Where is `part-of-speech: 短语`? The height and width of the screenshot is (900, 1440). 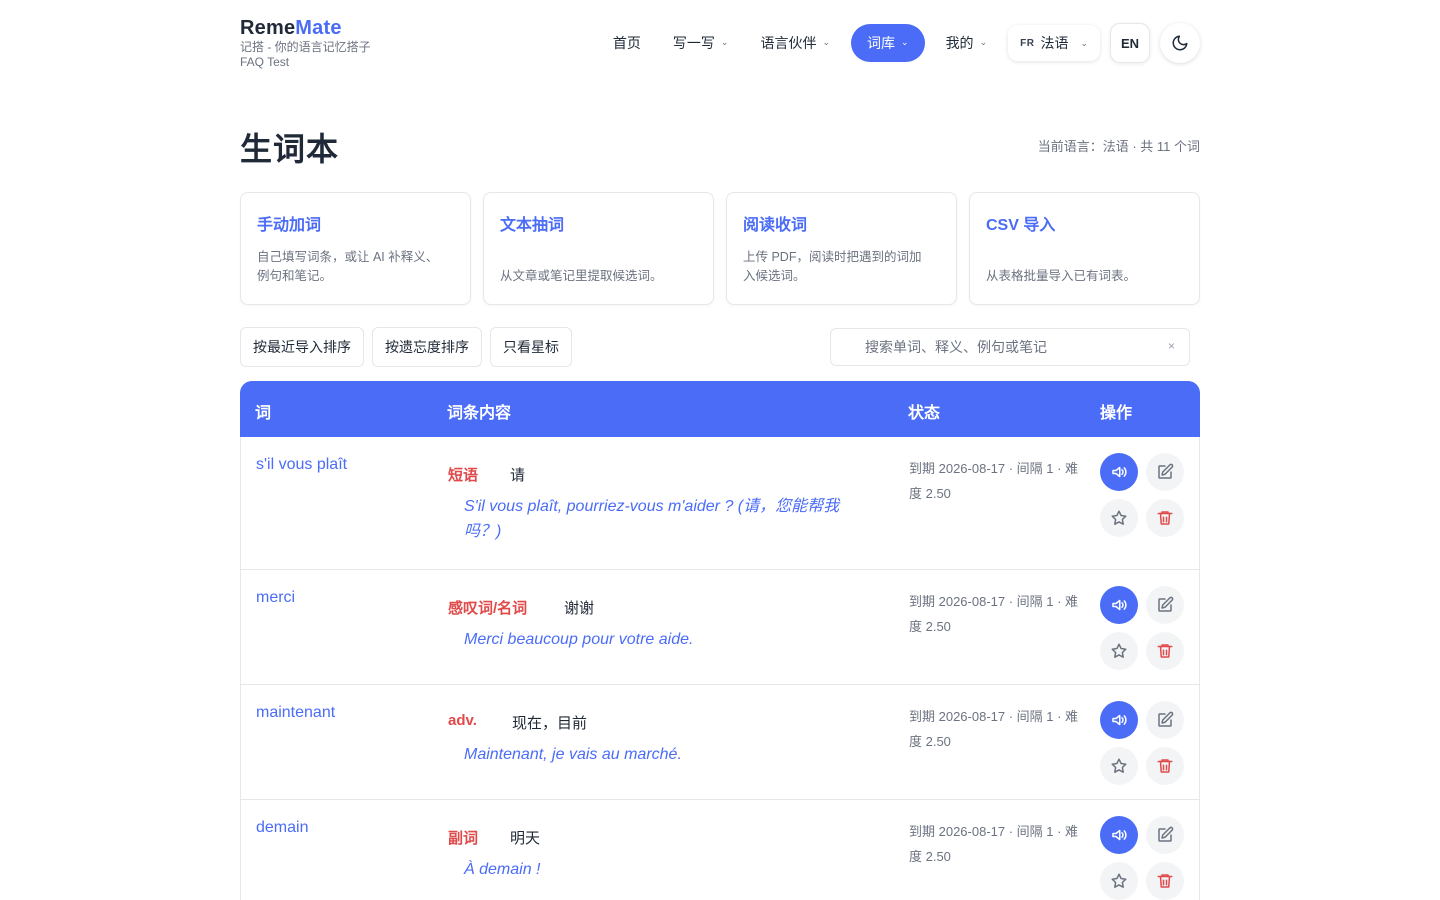
part-of-speech: 短语 is located at coordinates (463, 475).